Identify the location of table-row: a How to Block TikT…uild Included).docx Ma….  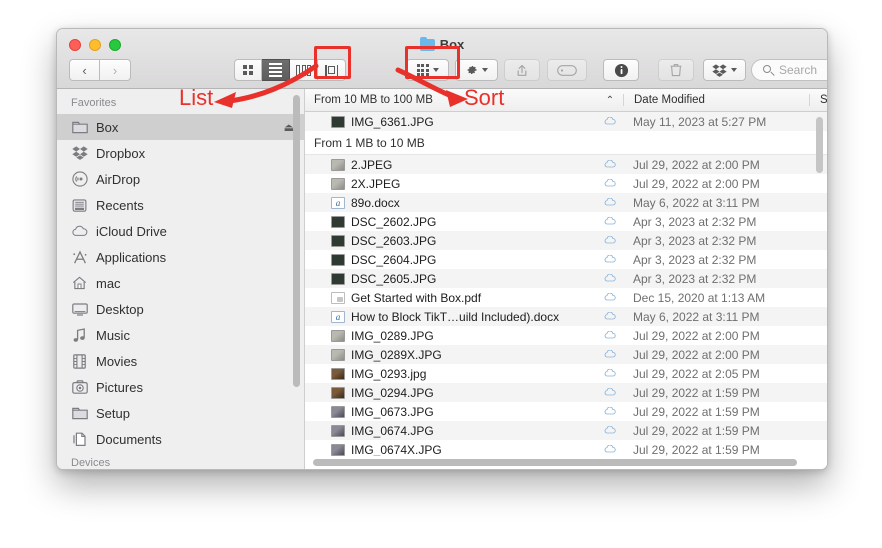
(566, 316).